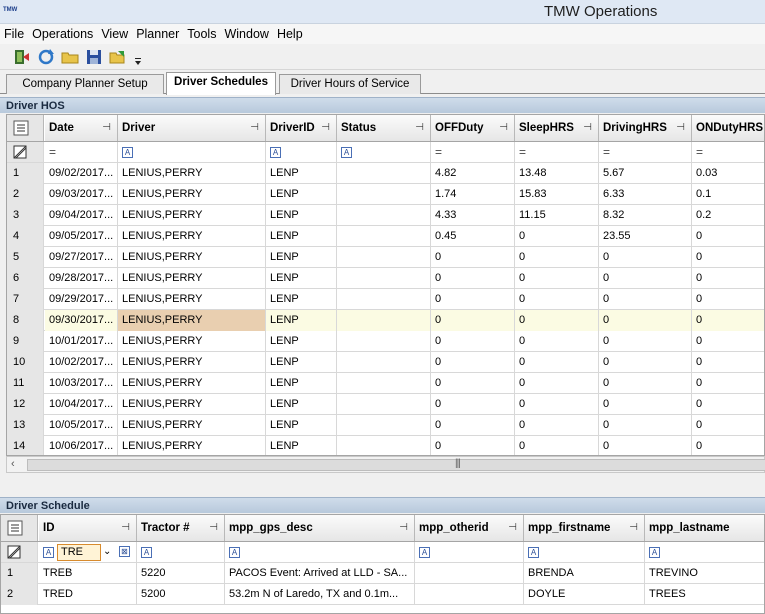 This screenshot has height=614, width=765. What do you see at coordinates (22, 57) in the screenshot?
I see `exit-icon` at bounding box center [22, 57].